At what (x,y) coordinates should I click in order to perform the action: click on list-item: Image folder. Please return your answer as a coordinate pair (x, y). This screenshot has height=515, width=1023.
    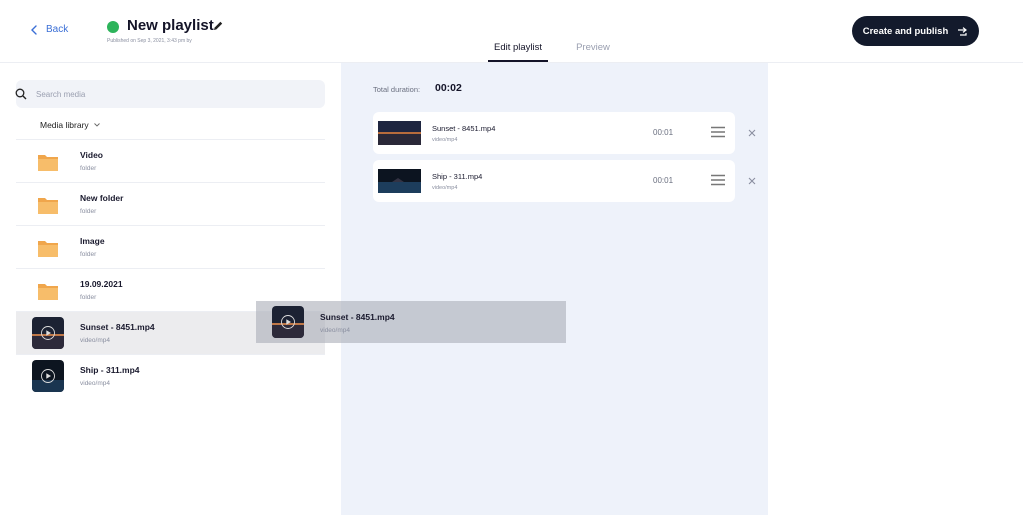
    Looking at the image, I should click on (170, 246).